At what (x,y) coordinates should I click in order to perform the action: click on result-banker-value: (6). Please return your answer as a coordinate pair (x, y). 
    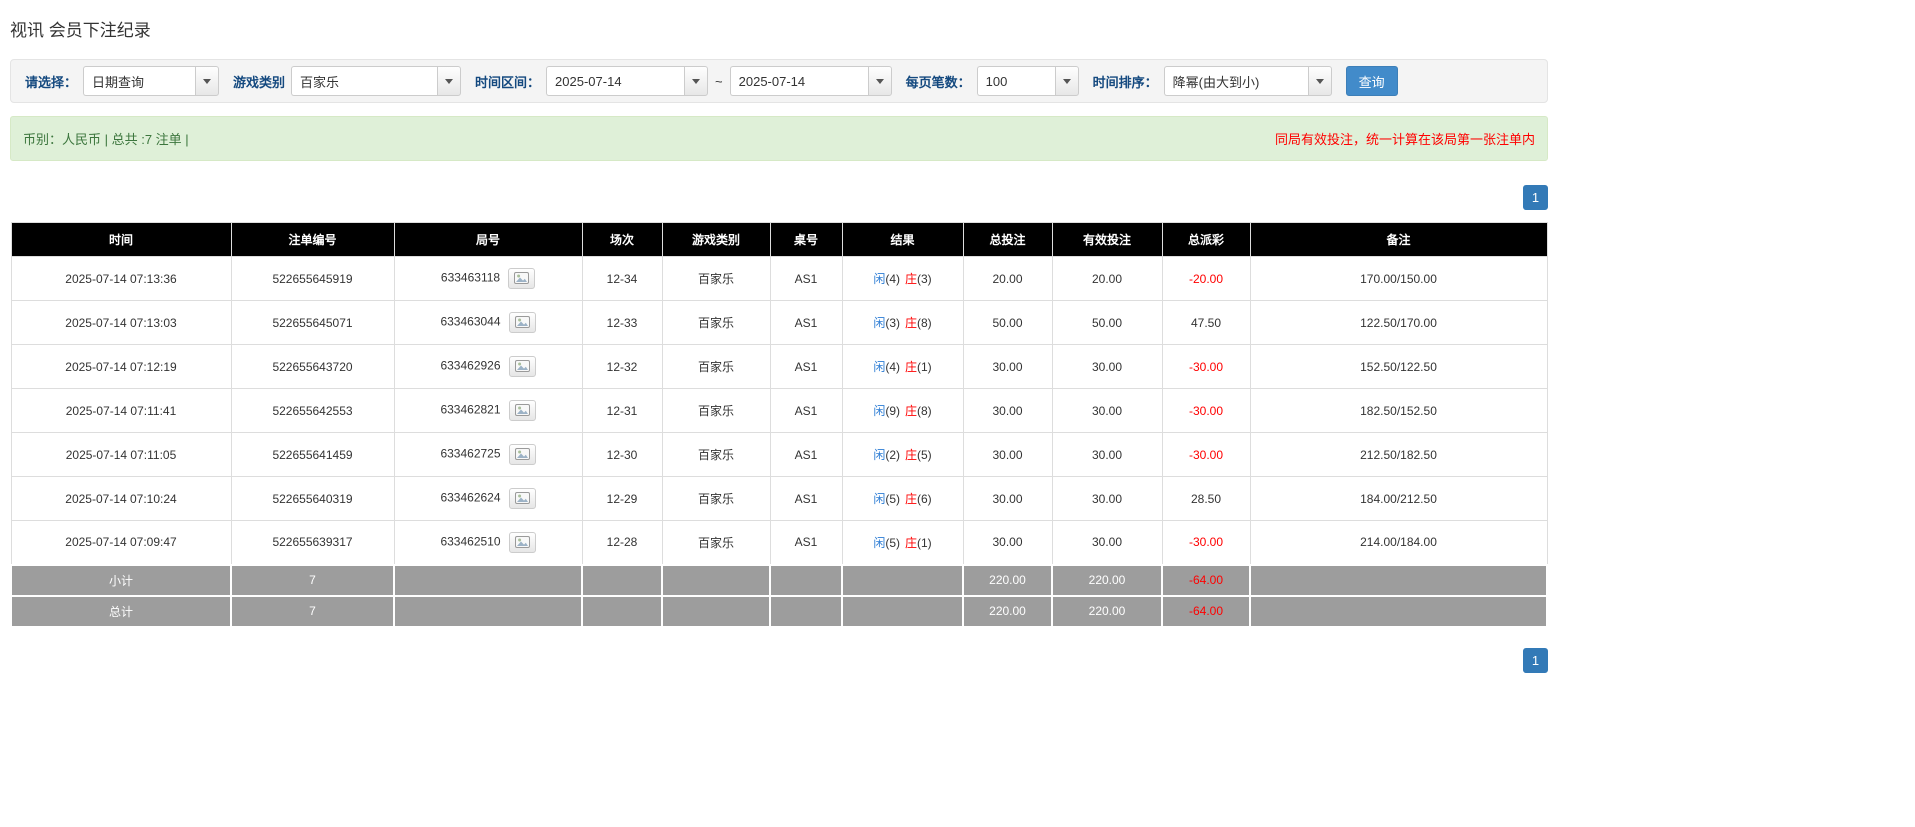
    Looking at the image, I should click on (924, 499).